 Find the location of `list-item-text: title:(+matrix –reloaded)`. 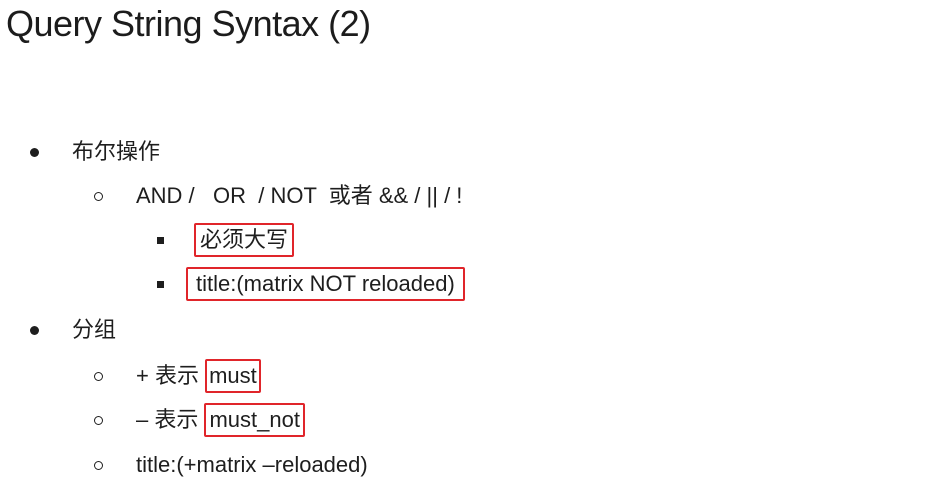

list-item-text: title:(+matrix –reloaded) is located at coordinates (252, 464).